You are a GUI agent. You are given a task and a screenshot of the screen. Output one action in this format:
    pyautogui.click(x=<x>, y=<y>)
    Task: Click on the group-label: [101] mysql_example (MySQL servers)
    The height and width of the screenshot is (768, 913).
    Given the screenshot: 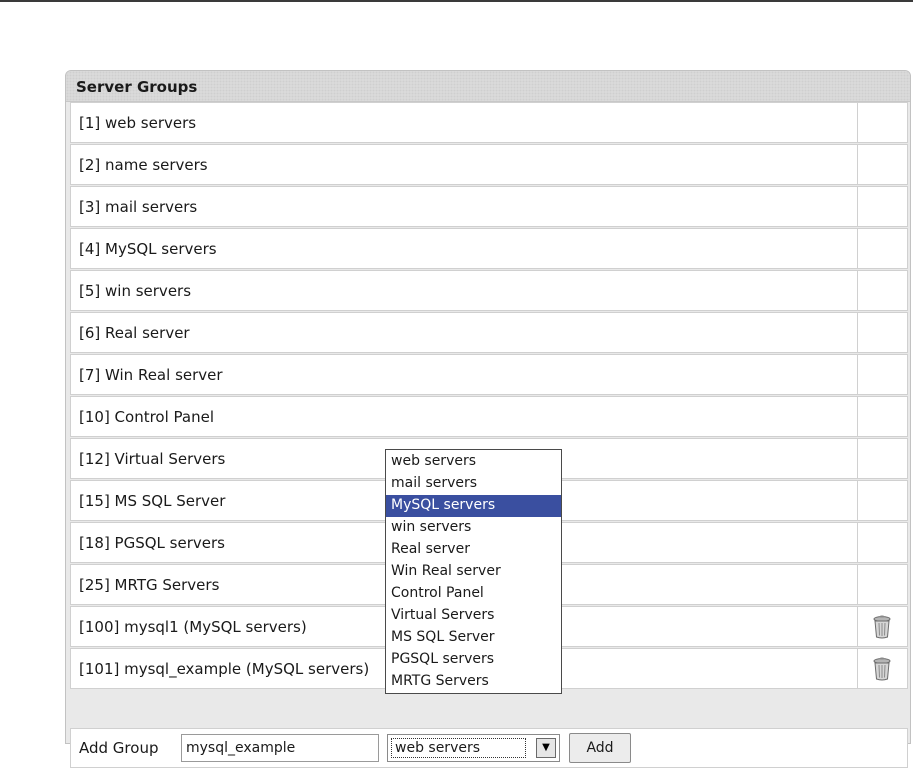 What is the action you would take?
    pyautogui.click(x=224, y=669)
    